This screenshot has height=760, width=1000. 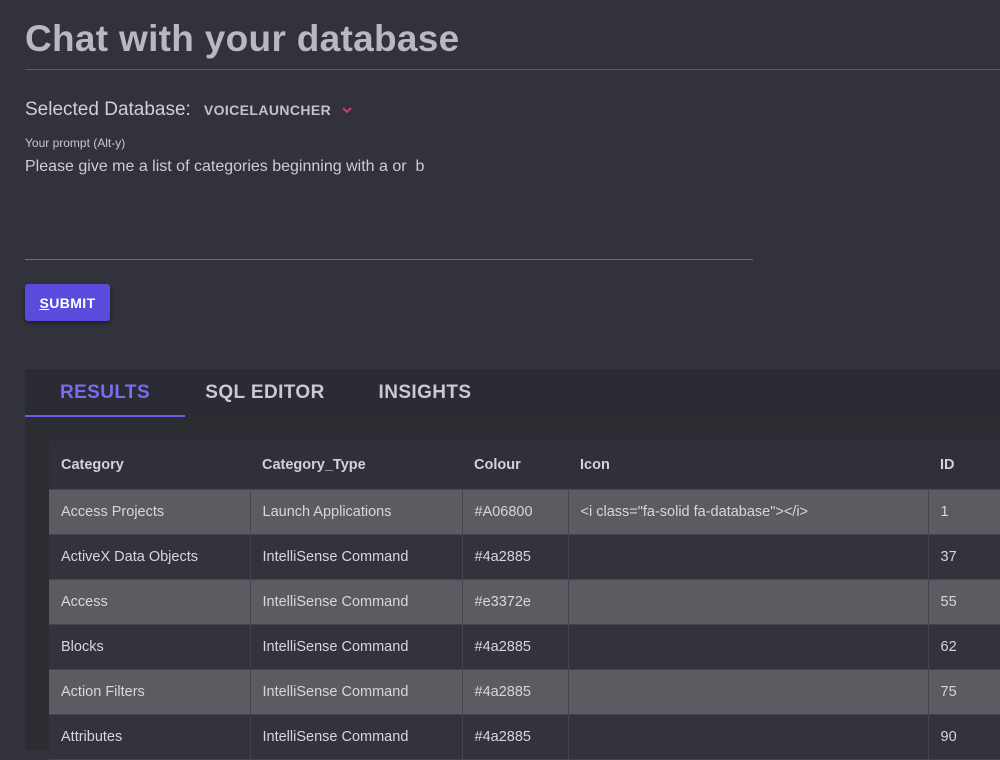 I want to click on cell-colour: #e3372e, so click(x=515, y=602).